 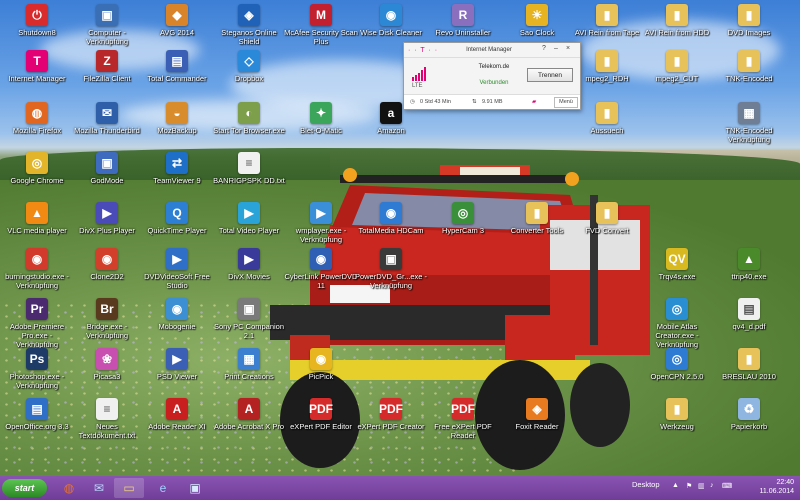 I want to click on network-tray-icon: ▥, so click(x=701, y=486).